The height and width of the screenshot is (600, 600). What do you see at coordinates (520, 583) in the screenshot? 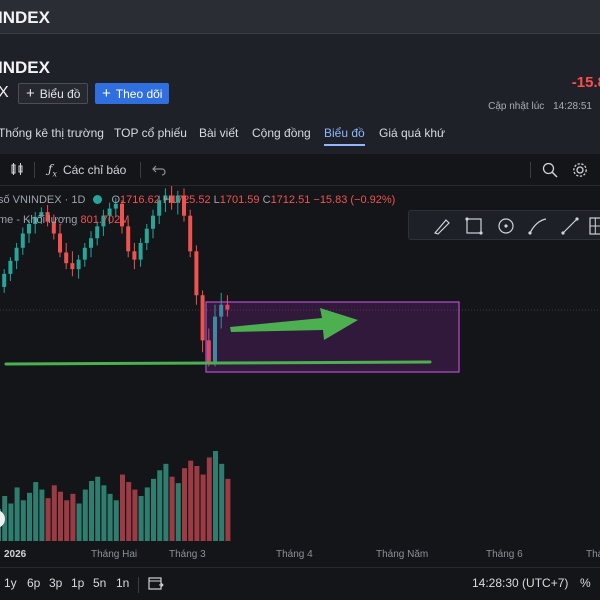
I see `chart-clock: 14:28:30 (UTC+7)` at bounding box center [520, 583].